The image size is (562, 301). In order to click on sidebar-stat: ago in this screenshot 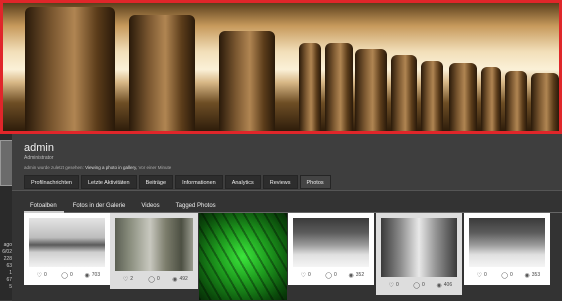, I will do `click(7, 245)`.